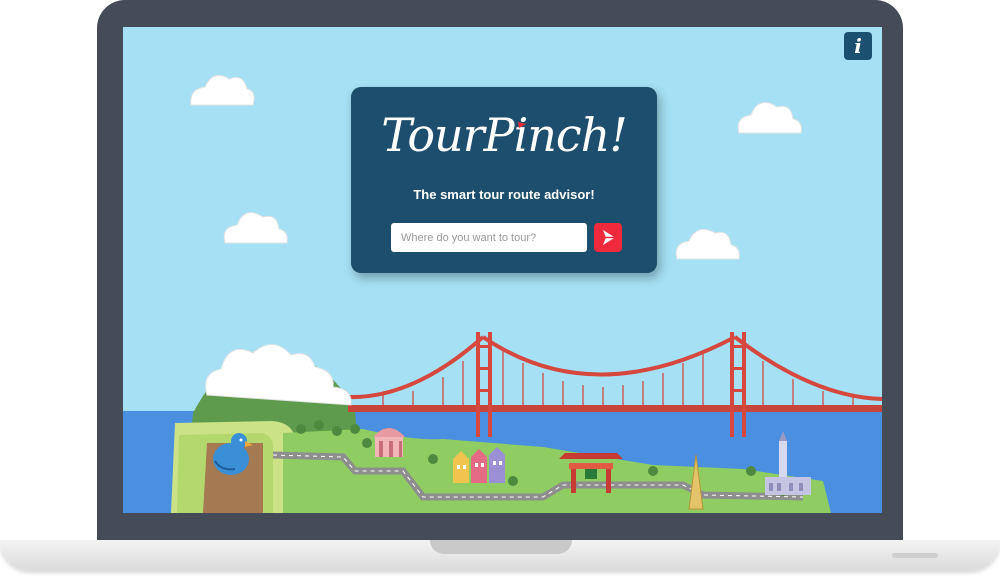 The width and height of the screenshot is (1000, 576). Describe the element at coordinates (501, 547) in the screenshot. I see `laptop-notch` at that location.